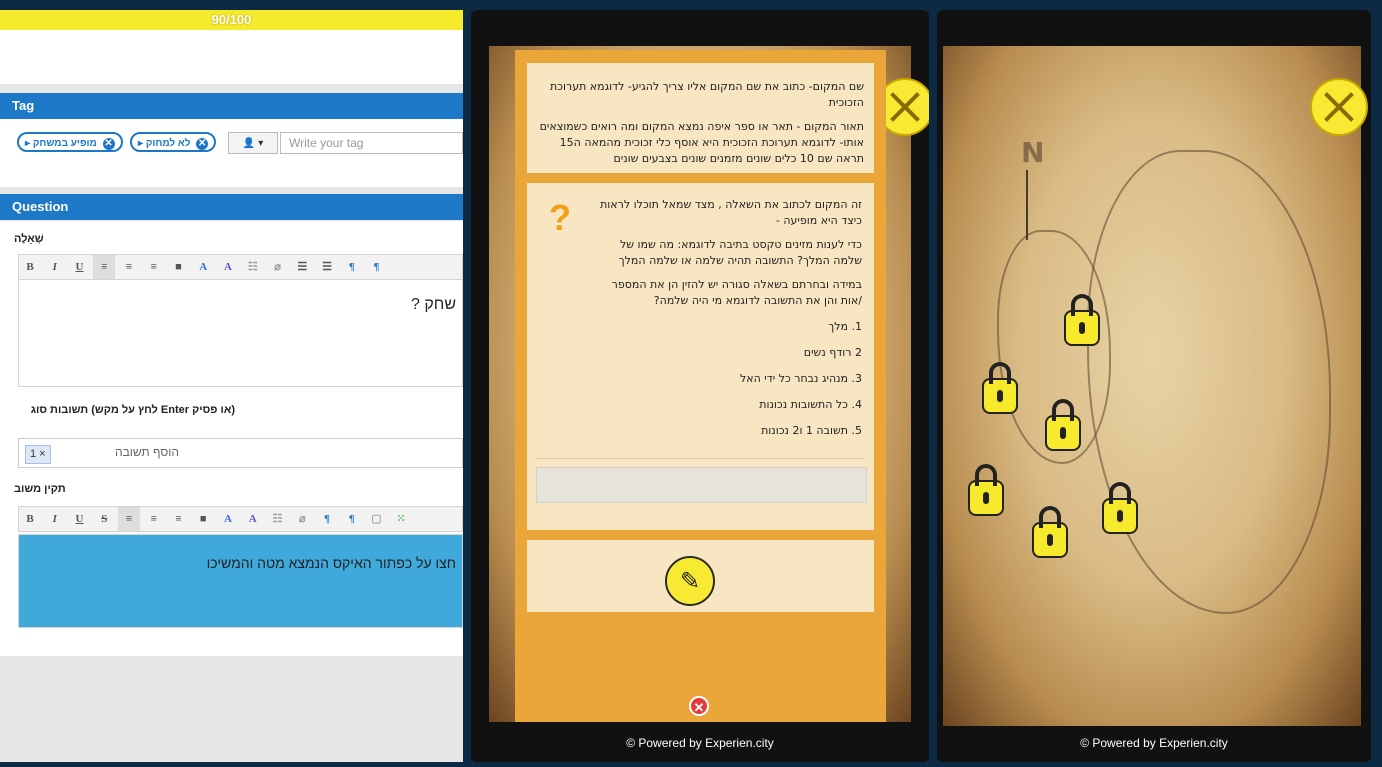  I want to click on question-text: שחק ?, so click(433, 304).